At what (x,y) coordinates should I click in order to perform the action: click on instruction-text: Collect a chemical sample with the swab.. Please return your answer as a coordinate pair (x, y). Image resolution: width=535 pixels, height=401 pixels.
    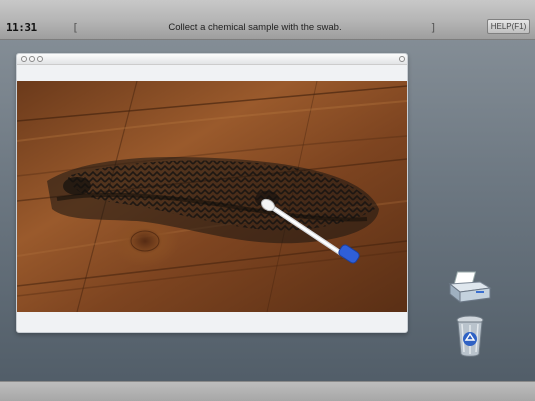
    Looking at the image, I should click on (255, 27).